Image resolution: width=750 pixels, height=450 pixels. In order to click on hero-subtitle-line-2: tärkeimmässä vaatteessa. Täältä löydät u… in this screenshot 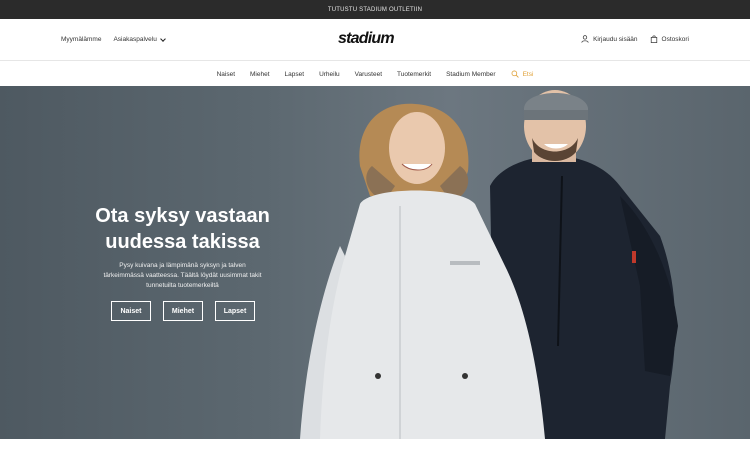, I will do `click(182, 275)`.